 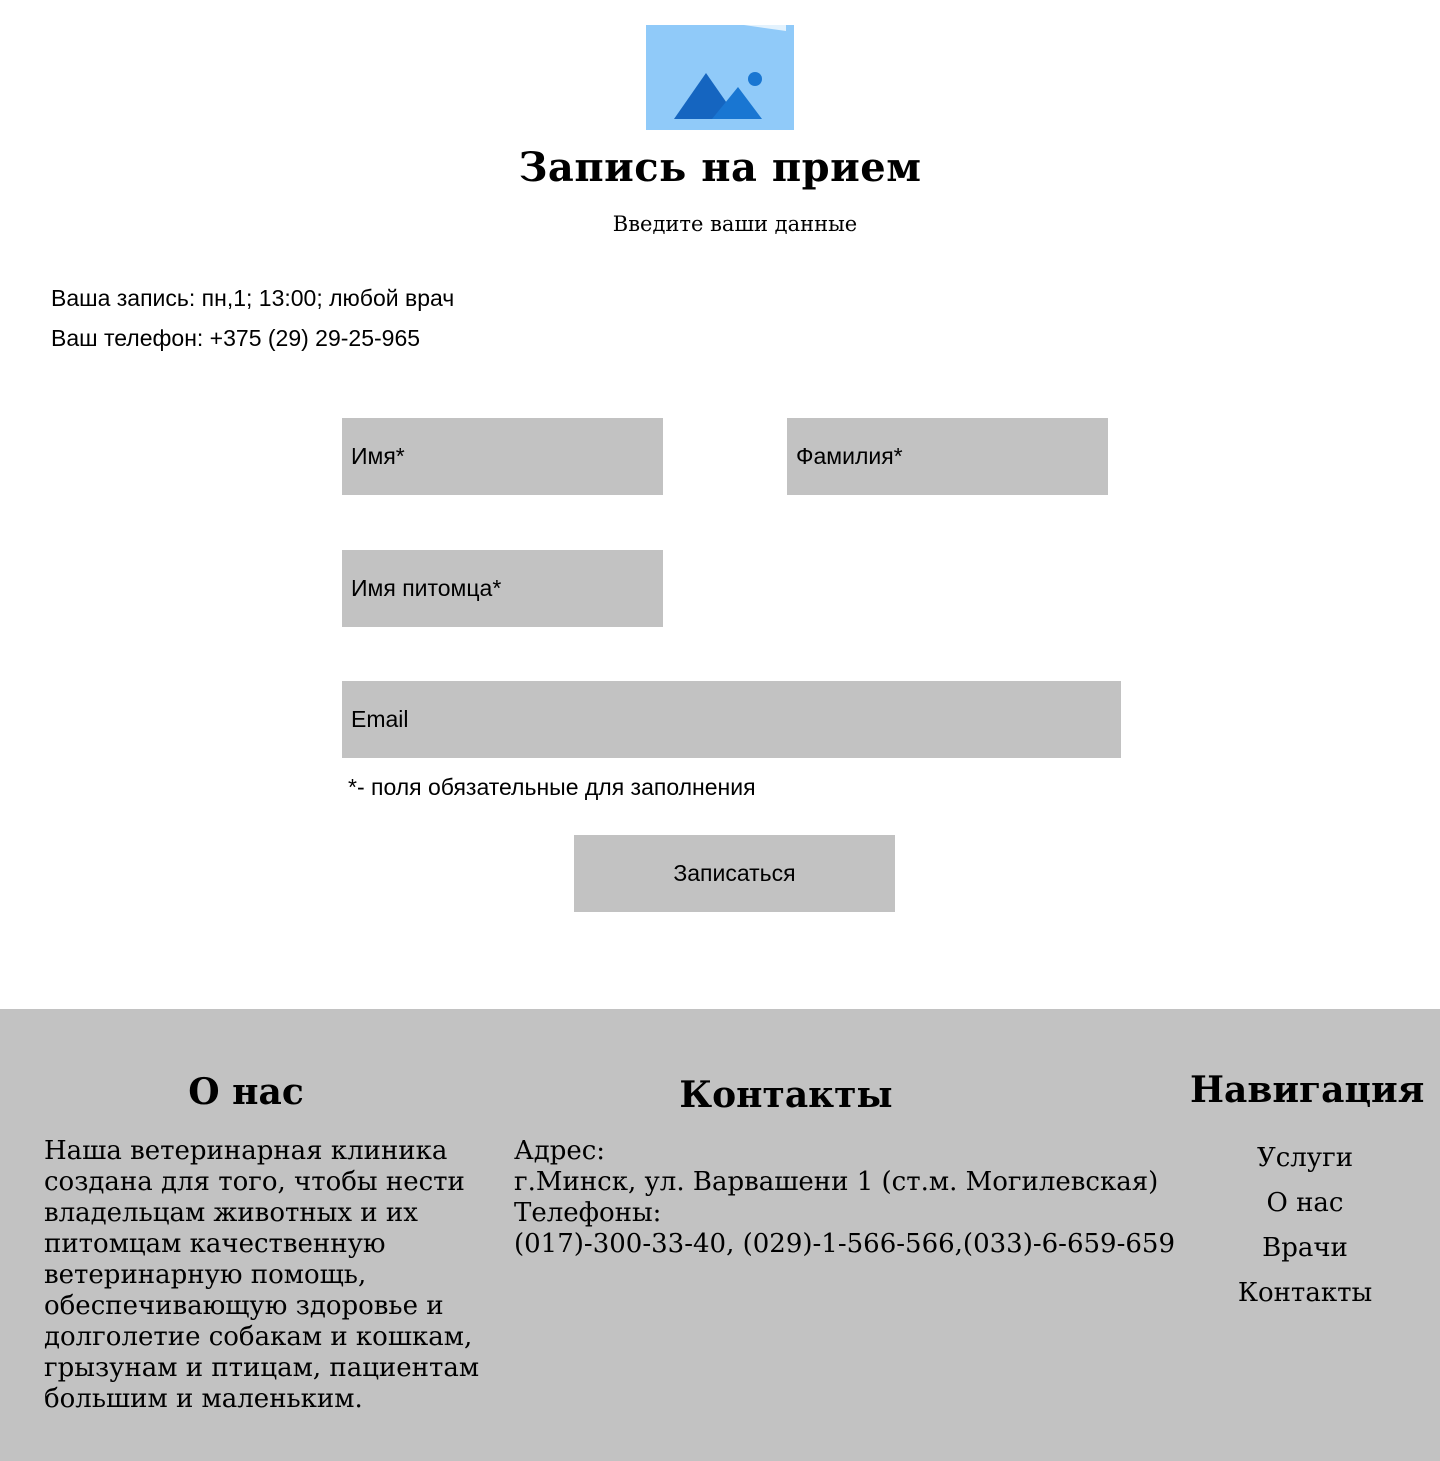 I want to click on nav-item-doctors: Врачи, so click(x=1305, y=1248).